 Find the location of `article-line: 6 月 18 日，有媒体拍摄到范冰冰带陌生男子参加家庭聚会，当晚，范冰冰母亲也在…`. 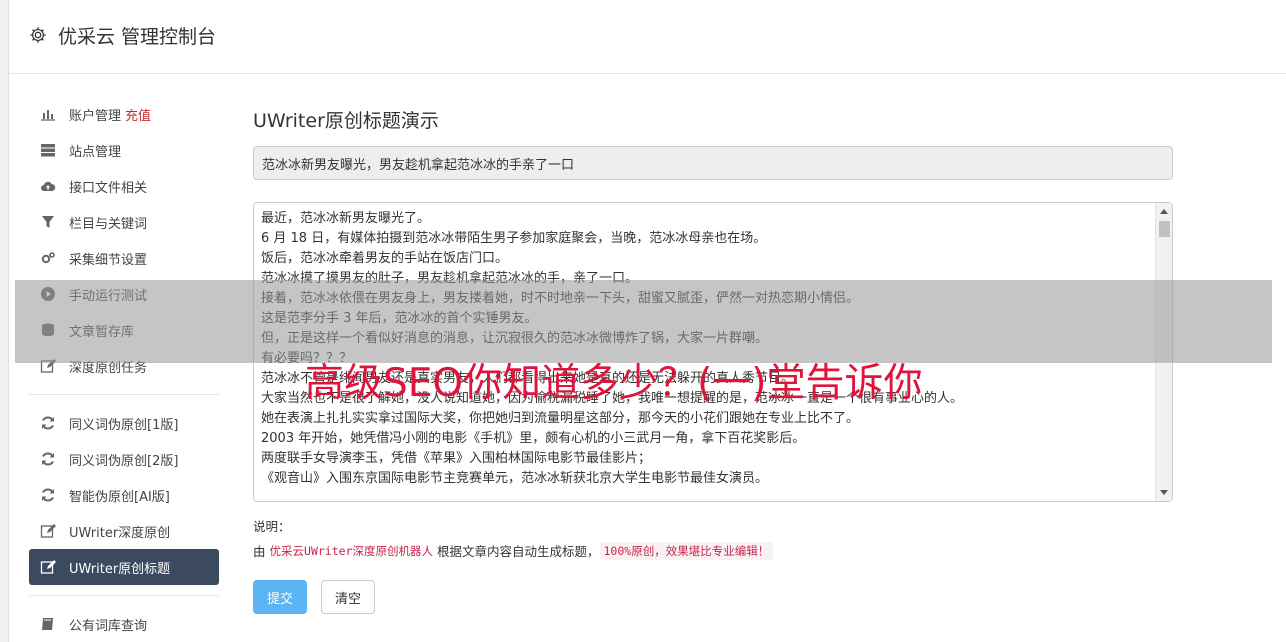

article-line: 6 月 18 日，有媒体拍摄到范冰冰带陌生男子参加家庭聚会，当晚，范冰冰母亲也在… is located at coordinates (514, 238).